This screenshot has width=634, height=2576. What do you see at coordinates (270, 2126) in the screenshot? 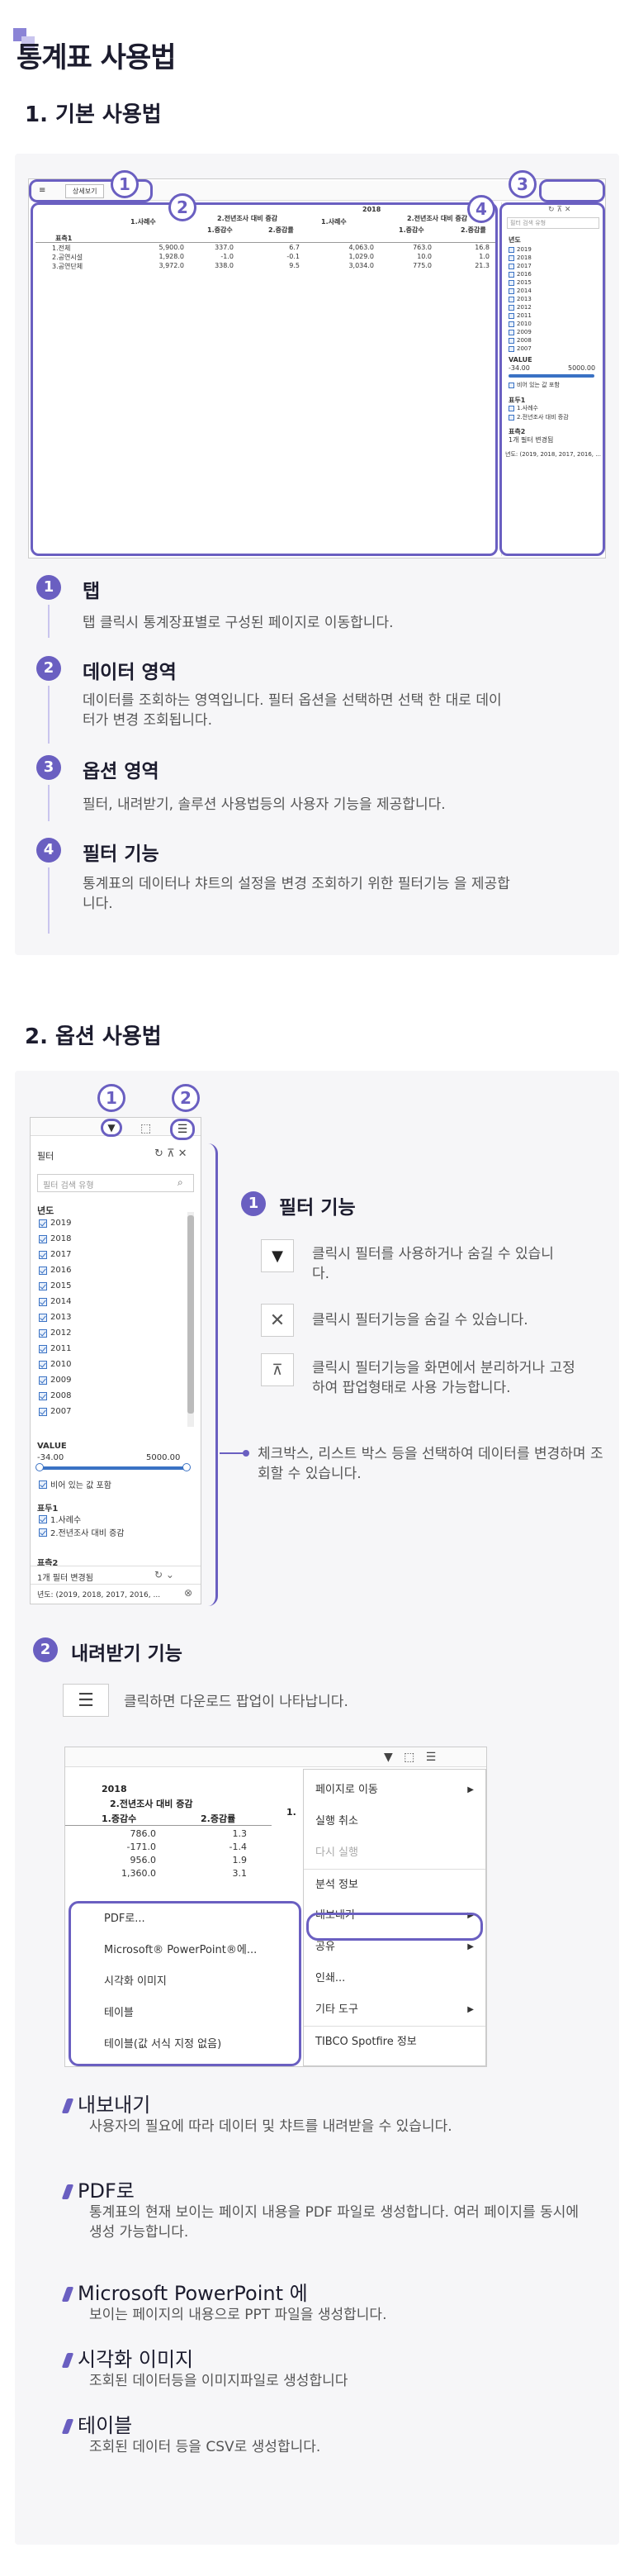
I see `export-desc: 사용자의 필요에 따라 데이터 및 챠트를 내려받을 수 있습니다.` at bounding box center [270, 2126].